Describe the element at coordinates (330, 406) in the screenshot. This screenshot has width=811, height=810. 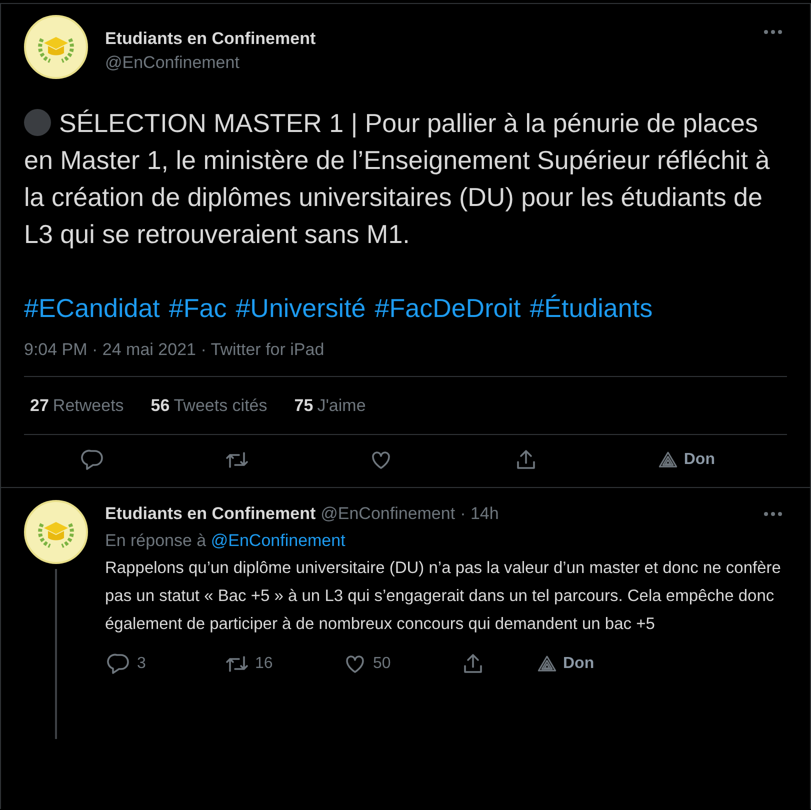
I see `stat-link: 75 J'aime` at that location.